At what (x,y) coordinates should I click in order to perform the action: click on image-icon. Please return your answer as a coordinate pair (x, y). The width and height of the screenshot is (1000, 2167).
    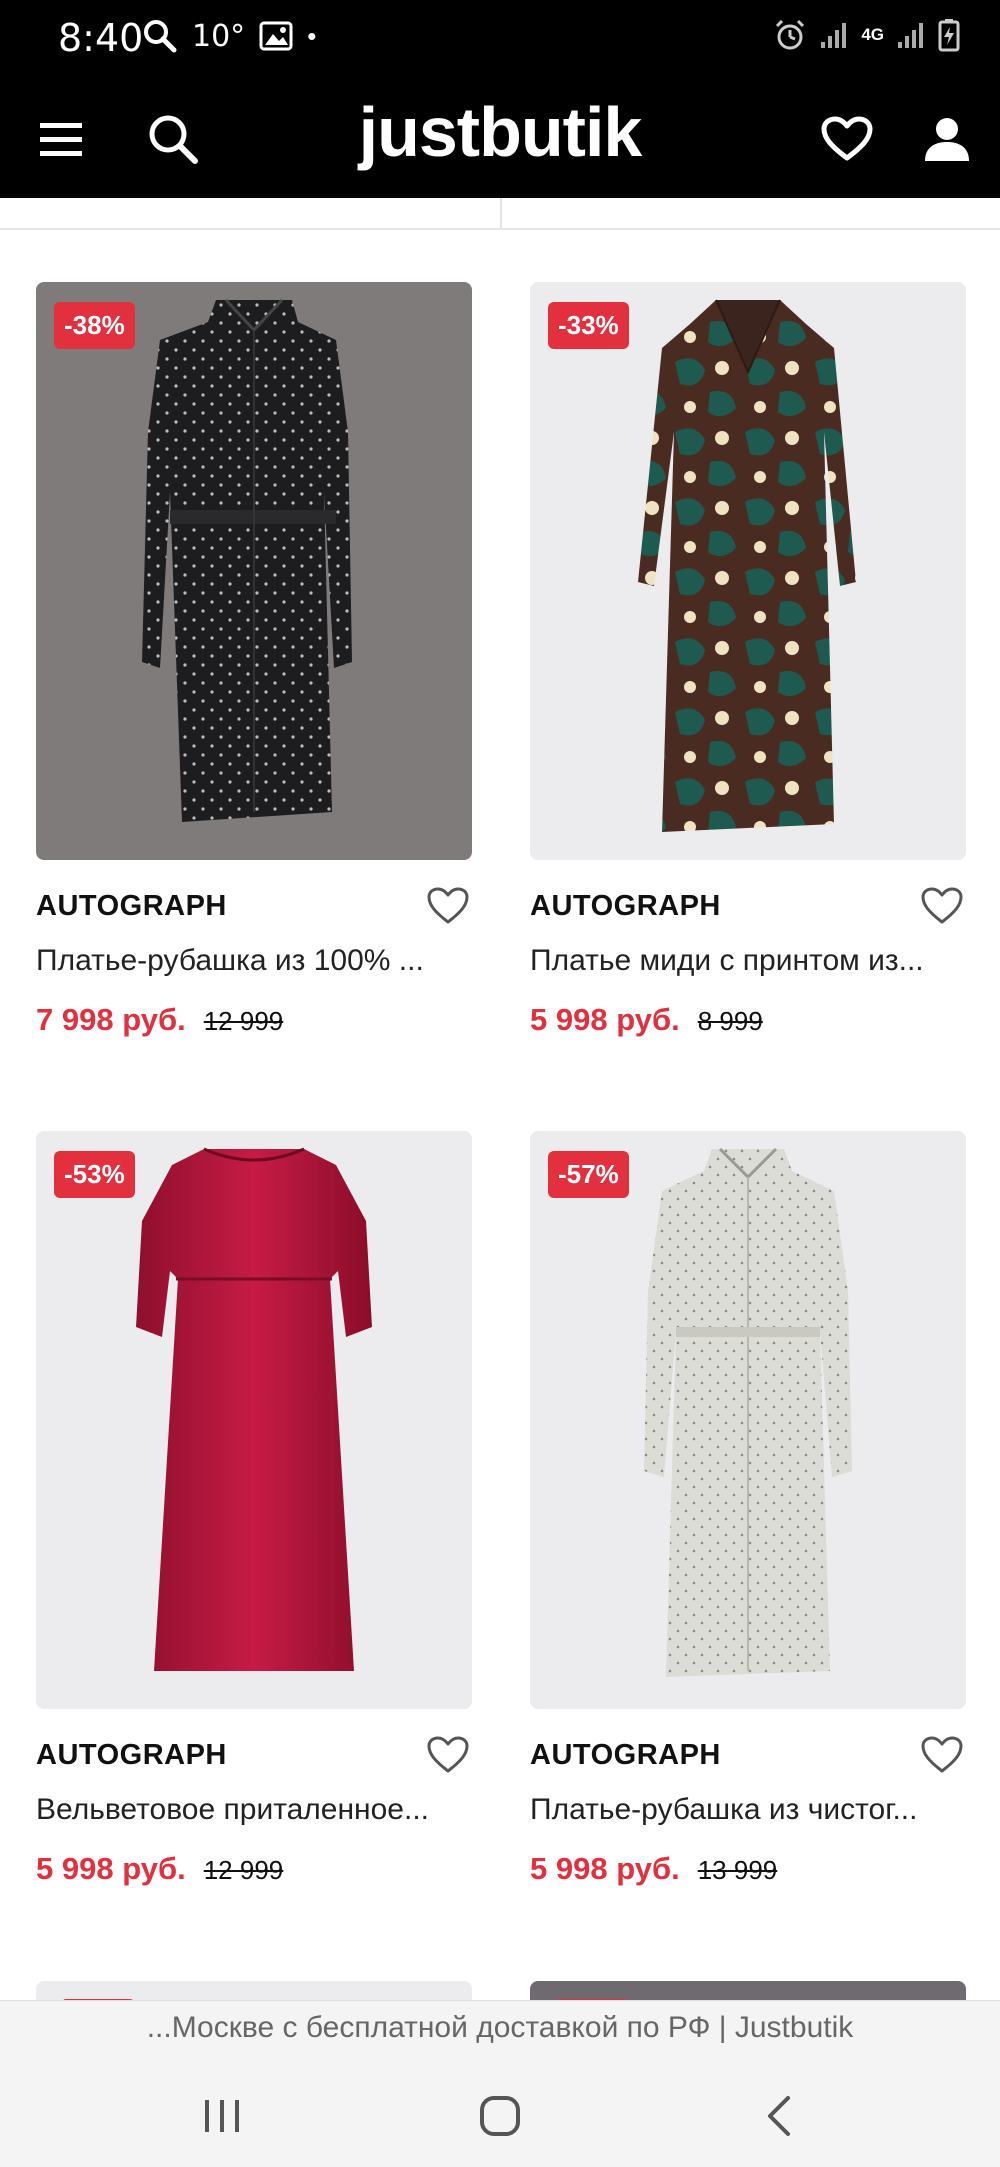
    Looking at the image, I should click on (276, 36).